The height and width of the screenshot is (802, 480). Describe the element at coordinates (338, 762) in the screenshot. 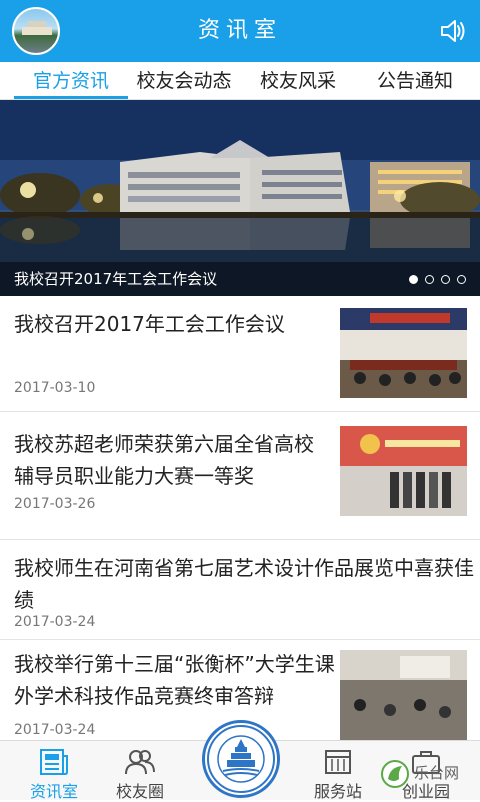

I see `building-icon` at that location.